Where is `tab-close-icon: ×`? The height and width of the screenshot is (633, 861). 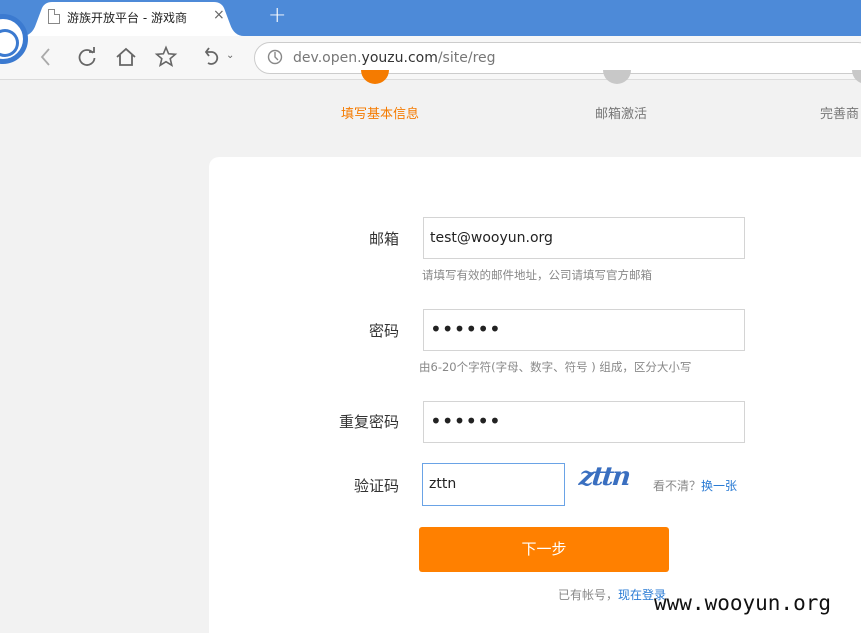
tab-close-icon: × is located at coordinates (219, 15).